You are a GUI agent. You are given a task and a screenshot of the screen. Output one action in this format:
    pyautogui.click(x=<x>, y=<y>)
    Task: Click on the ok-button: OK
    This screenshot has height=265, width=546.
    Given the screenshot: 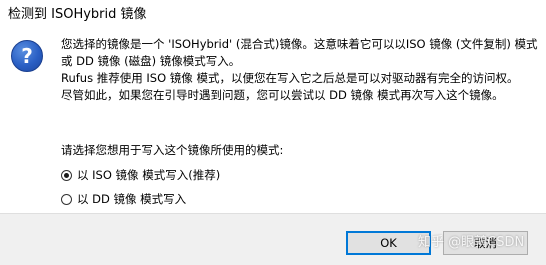 What is the action you would take?
    pyautogui.click(x=388, y=243)
    